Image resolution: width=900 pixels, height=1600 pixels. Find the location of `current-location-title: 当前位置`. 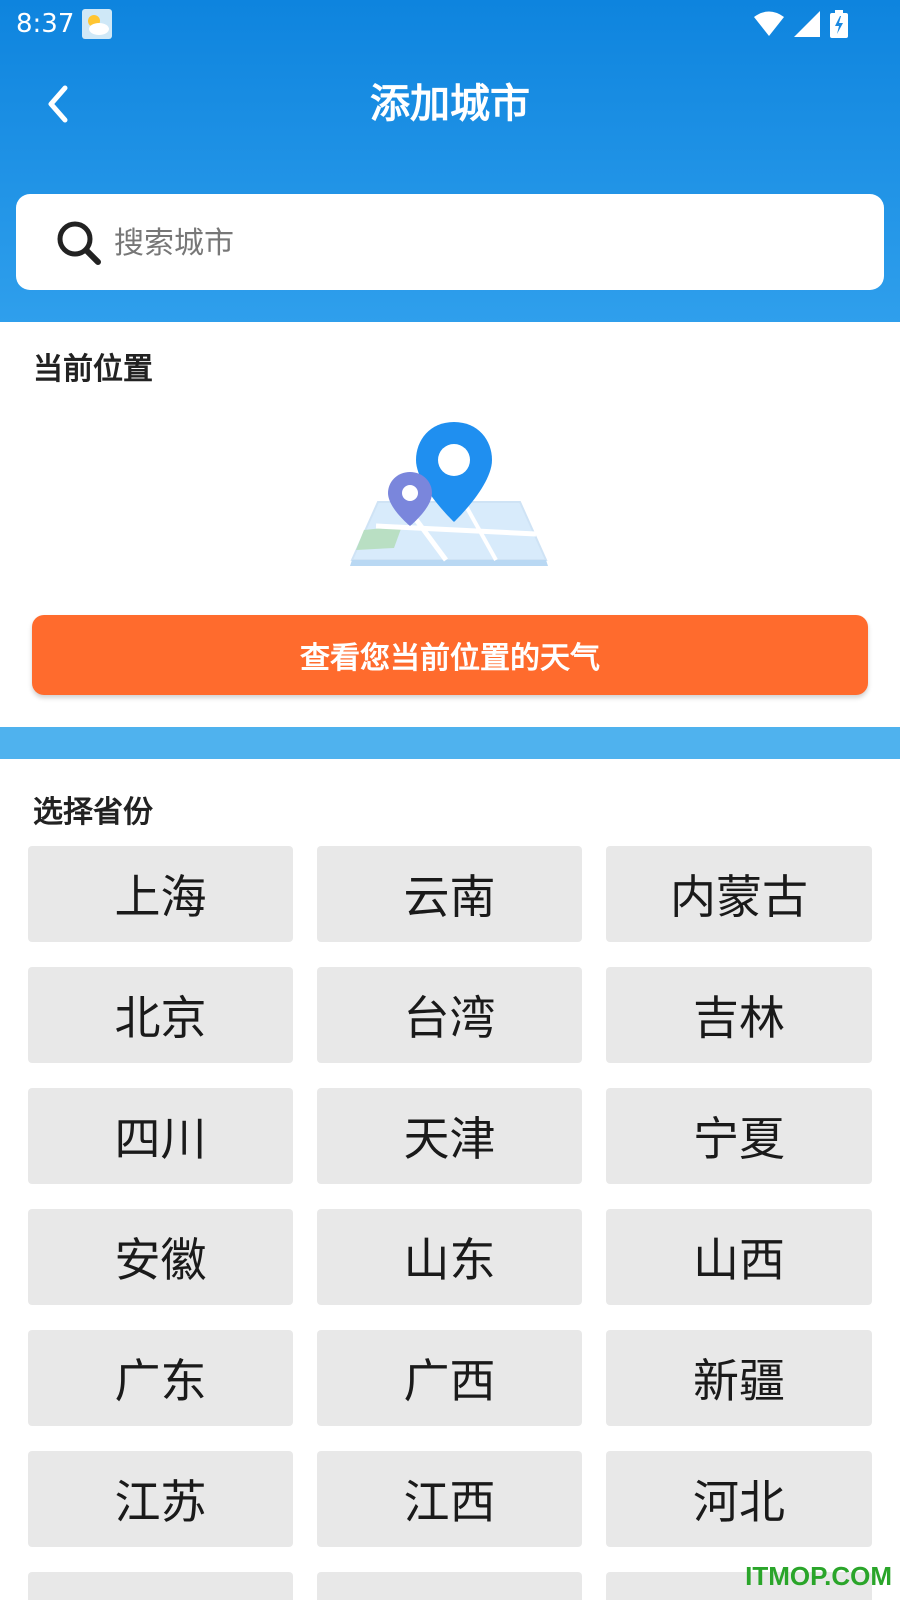

current-location-title: 当前位置 is located at coordinates (93, 369).